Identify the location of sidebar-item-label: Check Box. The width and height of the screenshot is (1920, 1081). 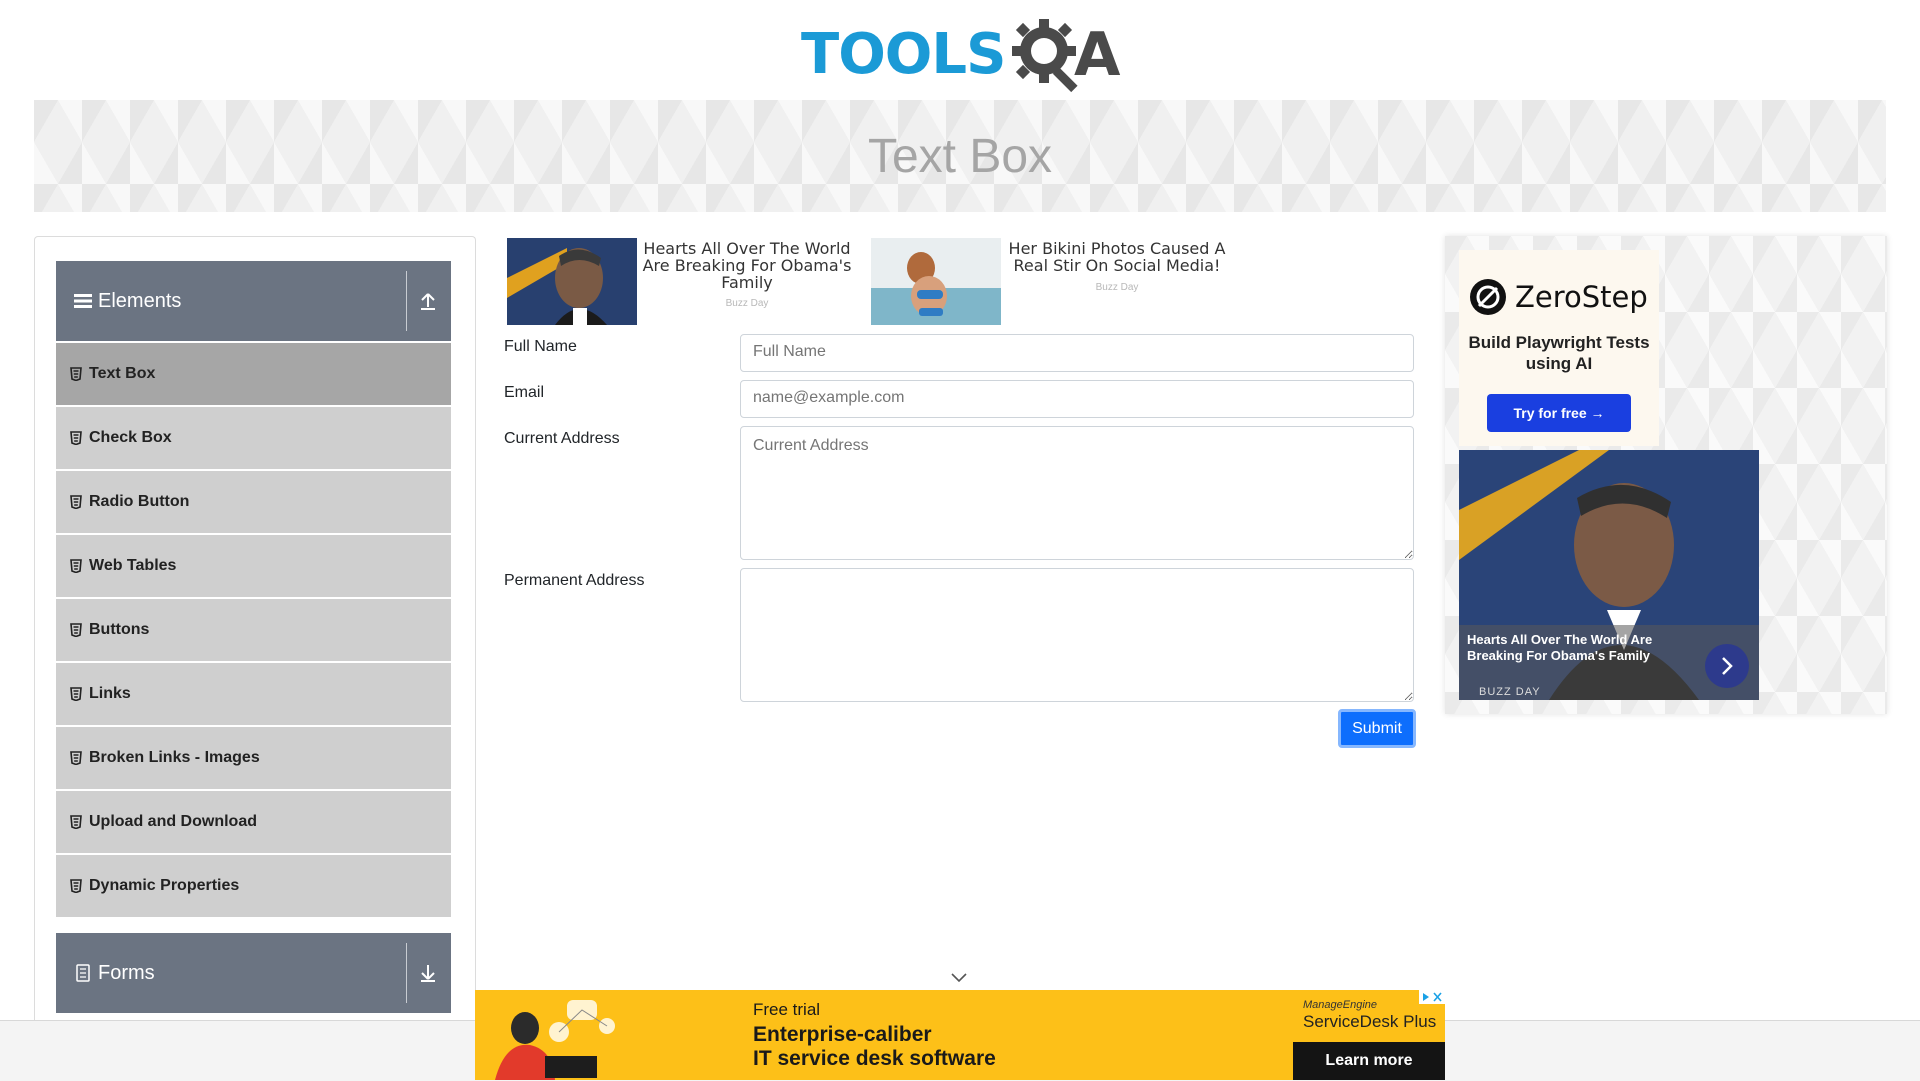
(130, 437).